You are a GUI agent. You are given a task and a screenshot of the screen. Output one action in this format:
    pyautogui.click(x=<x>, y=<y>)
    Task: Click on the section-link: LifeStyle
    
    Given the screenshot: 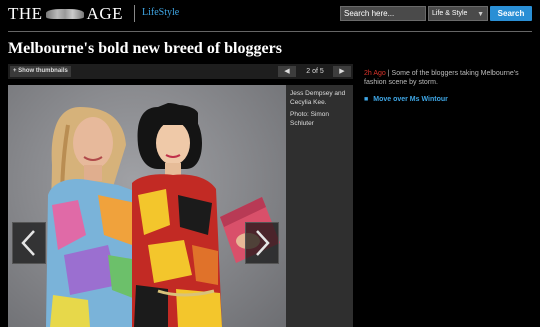 What is the action you would take?
    pyautogui.click(x=160, y=12)
    